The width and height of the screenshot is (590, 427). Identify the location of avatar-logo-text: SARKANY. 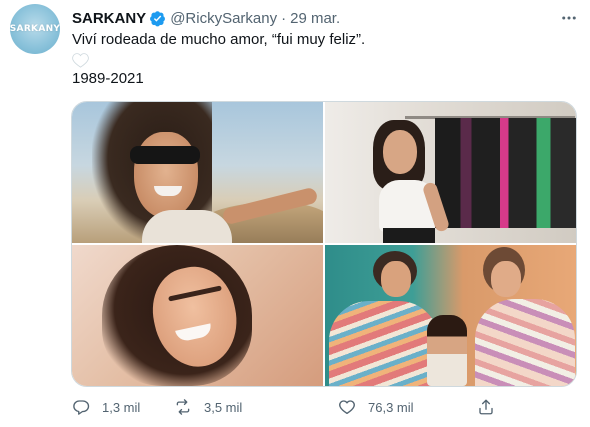
(35, 29).